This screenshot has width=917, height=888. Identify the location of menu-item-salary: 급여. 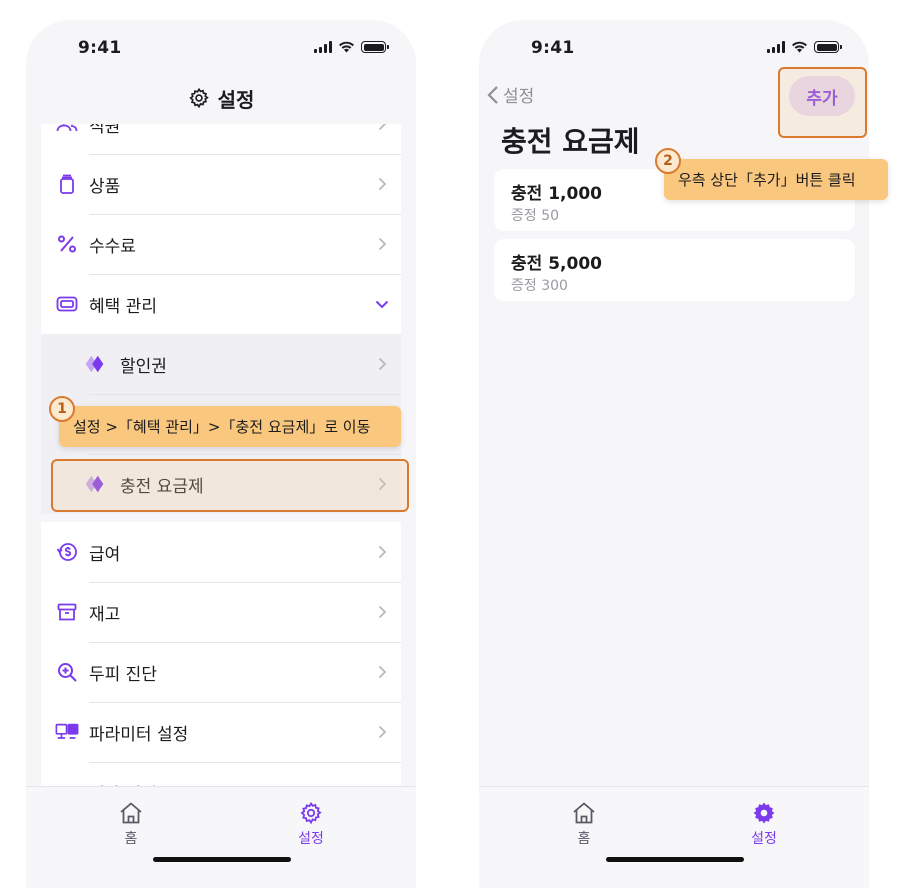
(221, 552).